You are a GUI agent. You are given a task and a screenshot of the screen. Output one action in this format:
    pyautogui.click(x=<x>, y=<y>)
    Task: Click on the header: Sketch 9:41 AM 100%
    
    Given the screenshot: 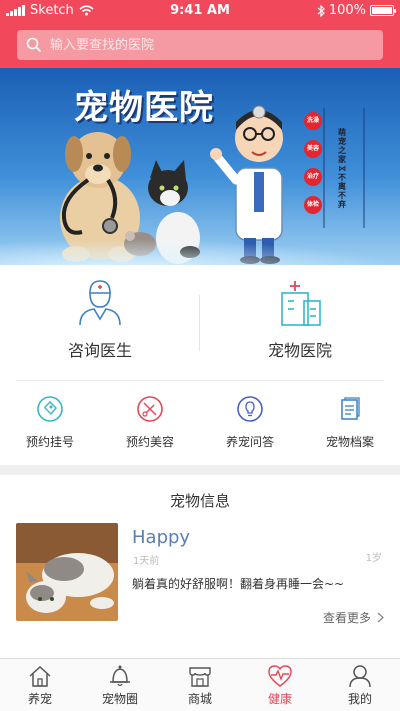 What is the action you would take?
    pyautogui.click(x=200, y=34)
    